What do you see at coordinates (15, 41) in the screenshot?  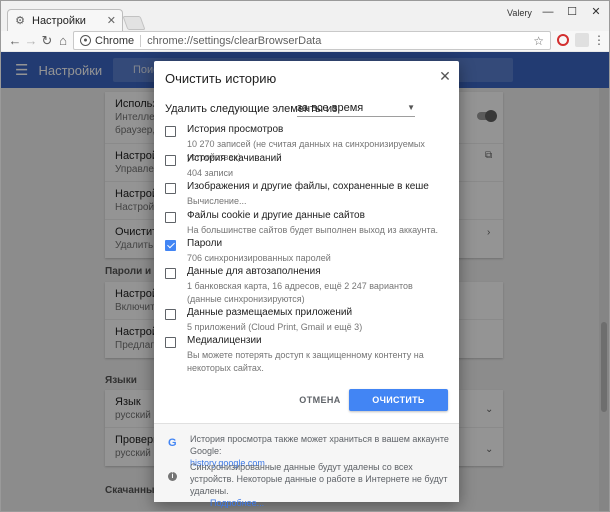 I see `back-arrow-icon: ←` at bounding box center [15, 41].